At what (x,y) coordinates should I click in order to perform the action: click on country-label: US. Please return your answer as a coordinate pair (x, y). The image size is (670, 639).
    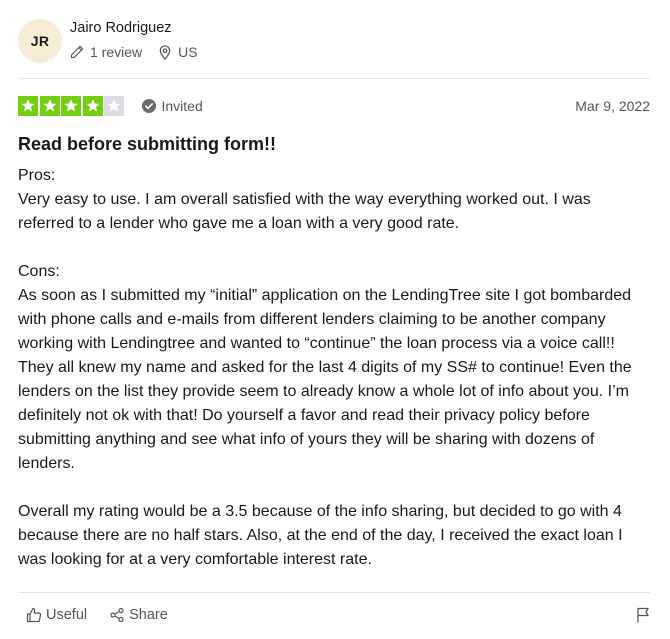
    Looking at the image, I should click on (188, 52).